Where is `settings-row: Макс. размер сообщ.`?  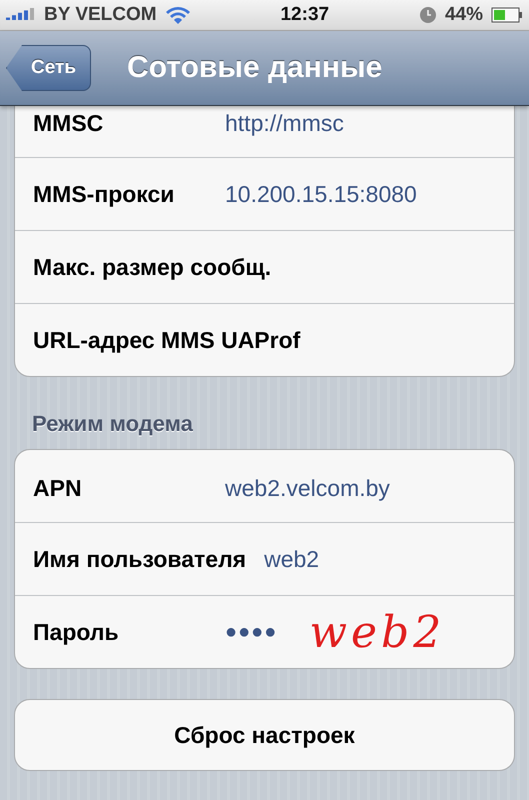 settings-row: Макс. размер сообщ. is located at coordinates (264, 266).